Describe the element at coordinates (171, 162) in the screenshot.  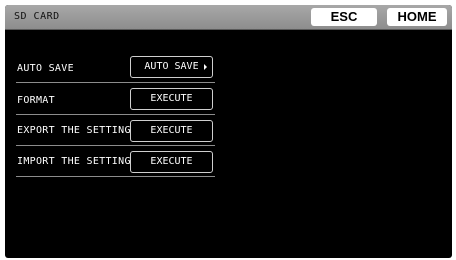
I see `import-execute-button: EXECUTE` at that location.